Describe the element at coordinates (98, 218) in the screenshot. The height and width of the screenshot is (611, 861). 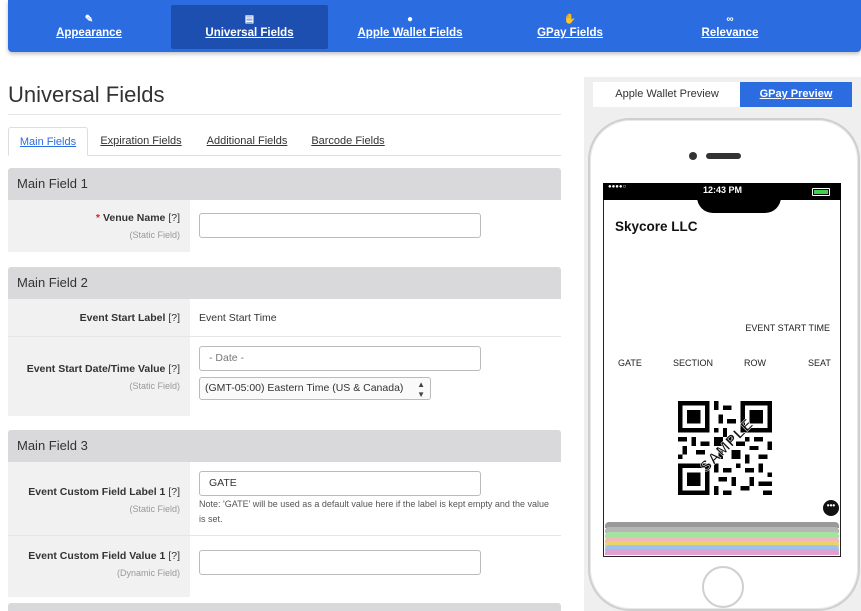
I see `required-marker: *` at that location.